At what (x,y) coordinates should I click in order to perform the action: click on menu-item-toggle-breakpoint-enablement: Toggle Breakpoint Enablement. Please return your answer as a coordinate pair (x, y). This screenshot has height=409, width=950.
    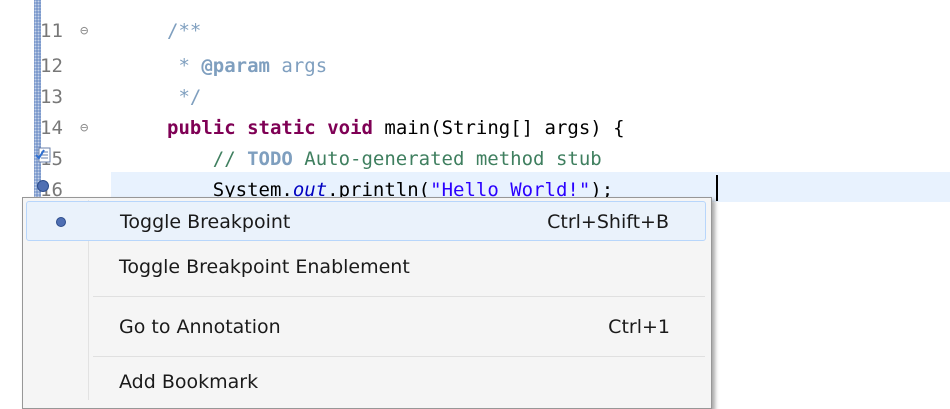
    Looking at the image, I should click on (366, 267).